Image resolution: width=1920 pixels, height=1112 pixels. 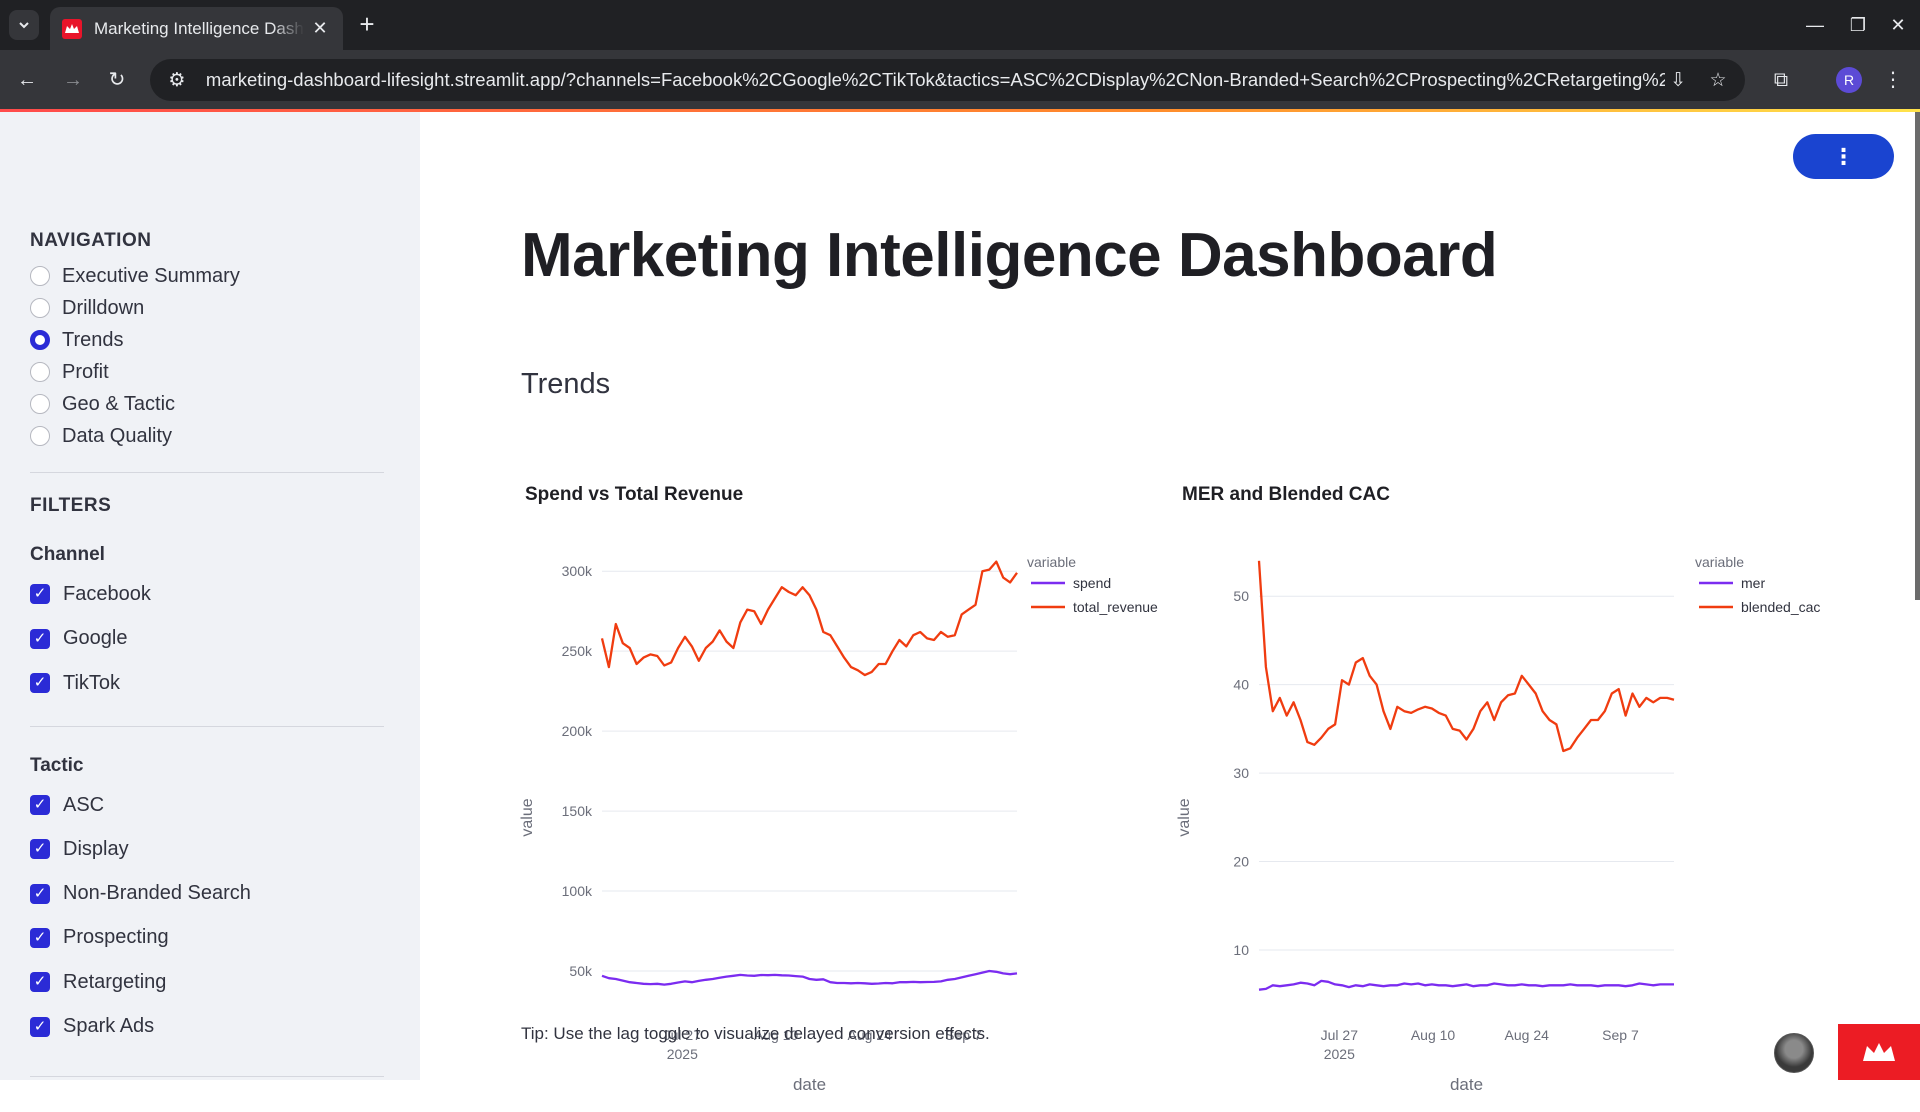 What do you see at coordinates (109, 1026) in the screenshot?
I see `filter-label: Spark Ads` at bounding box center [109, 1026].